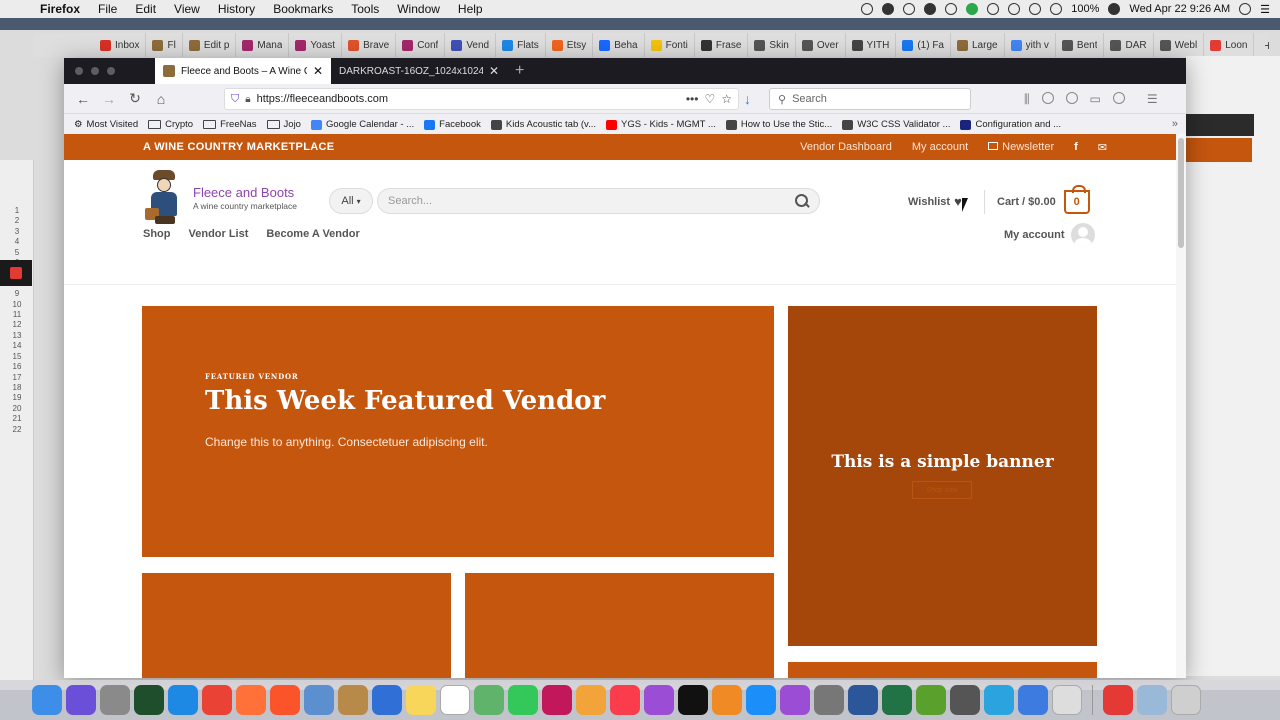 This screenshot has height=720, width=1280. I want to click on tab-fleece-and-boots: Fleece and Boots – A Wine Cou ✕, so click(243, 71).